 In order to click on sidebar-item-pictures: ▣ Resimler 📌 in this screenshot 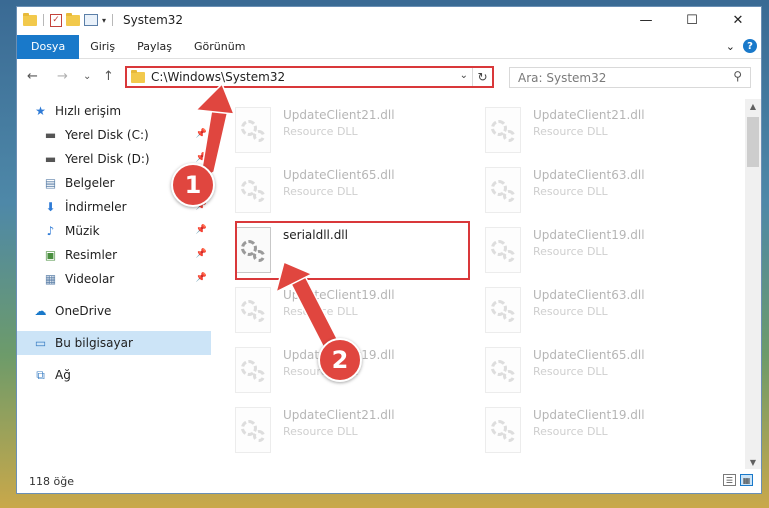, I will do `click(114, 255)`.